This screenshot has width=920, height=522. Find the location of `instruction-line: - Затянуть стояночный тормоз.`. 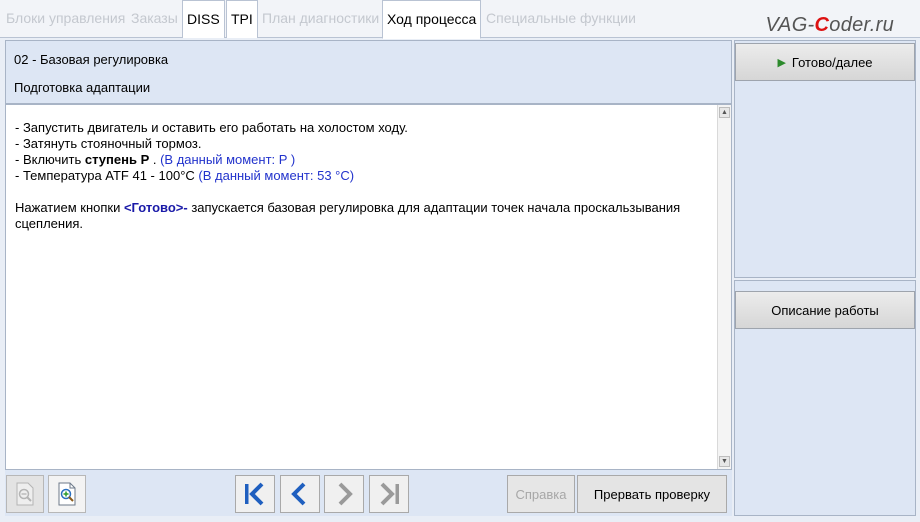

instruction-line: - Затянуть стояночный тормоз. is located at coordinates (108, 143).